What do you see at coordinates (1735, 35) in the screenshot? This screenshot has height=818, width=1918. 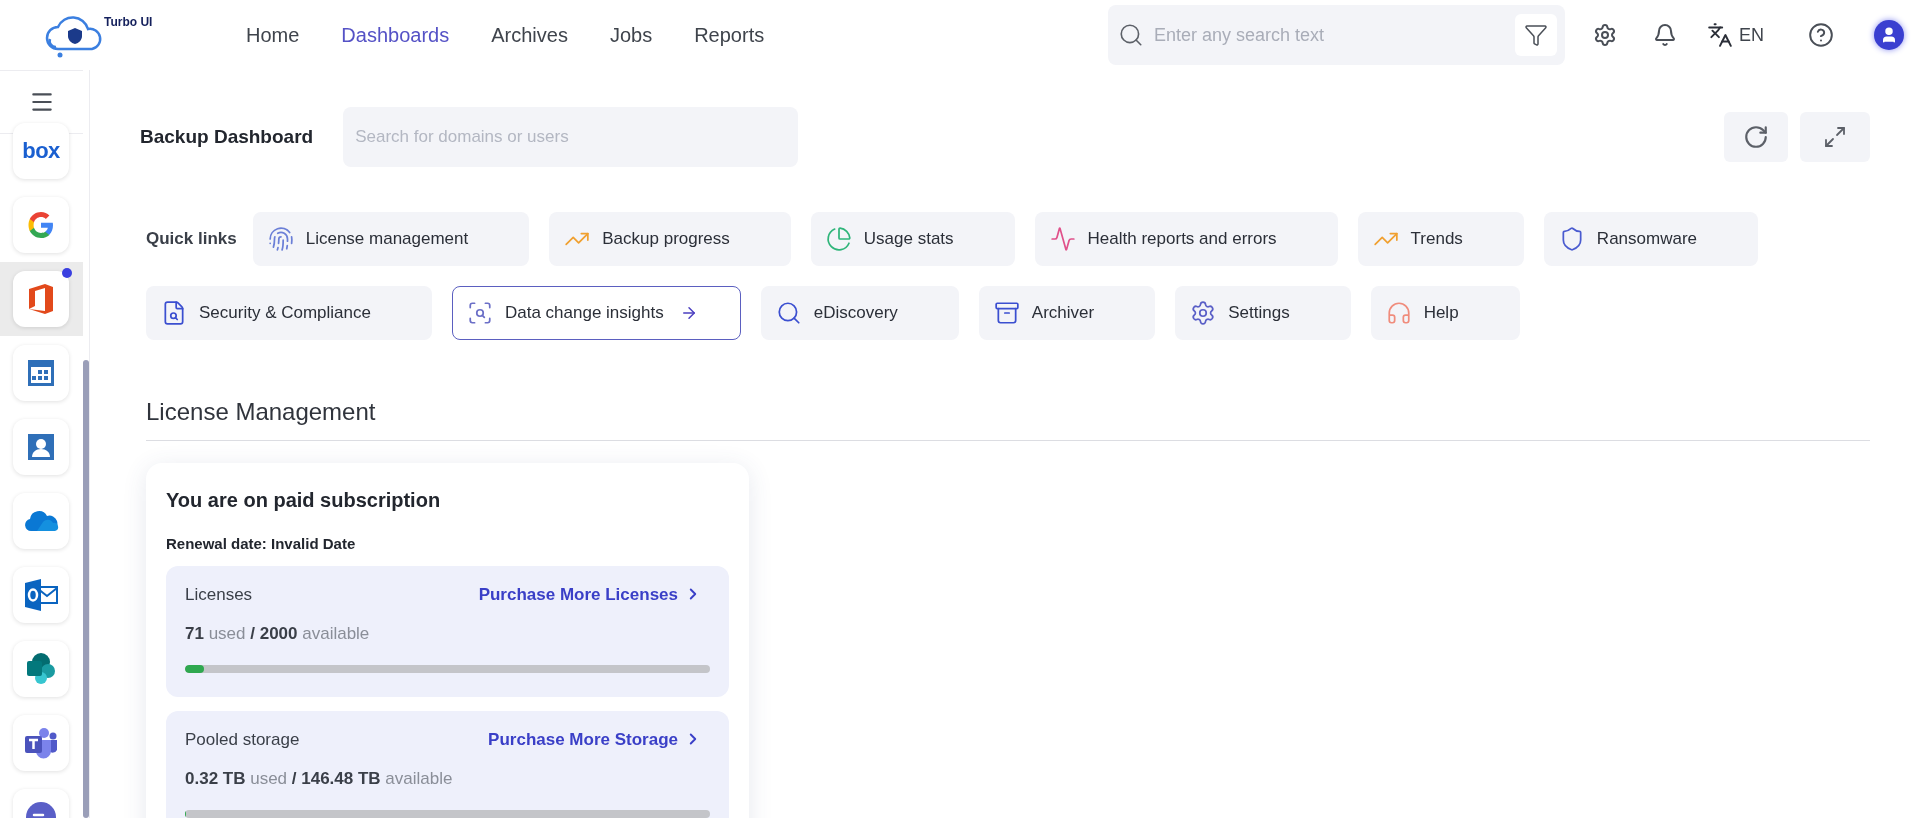 I see `language-button: EN` at bounding box center [1735, 35].